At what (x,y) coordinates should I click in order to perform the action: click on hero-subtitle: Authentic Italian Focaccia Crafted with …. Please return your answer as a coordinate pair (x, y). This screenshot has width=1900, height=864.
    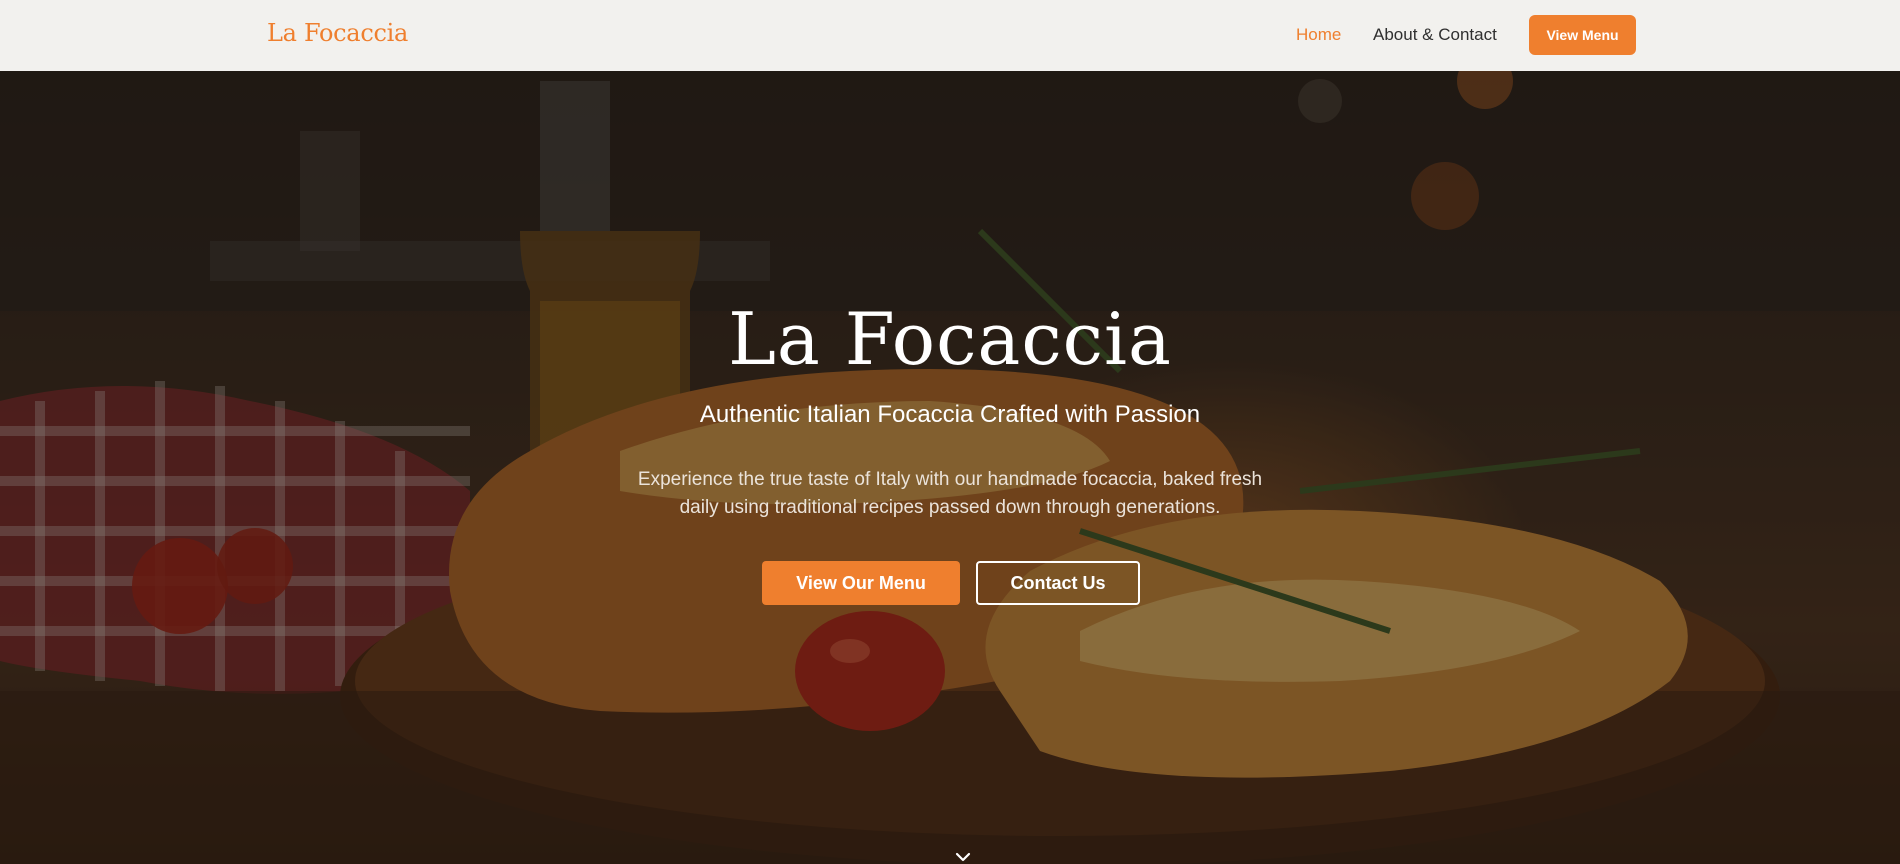
    Looking at the image, I should click on (950, 414).